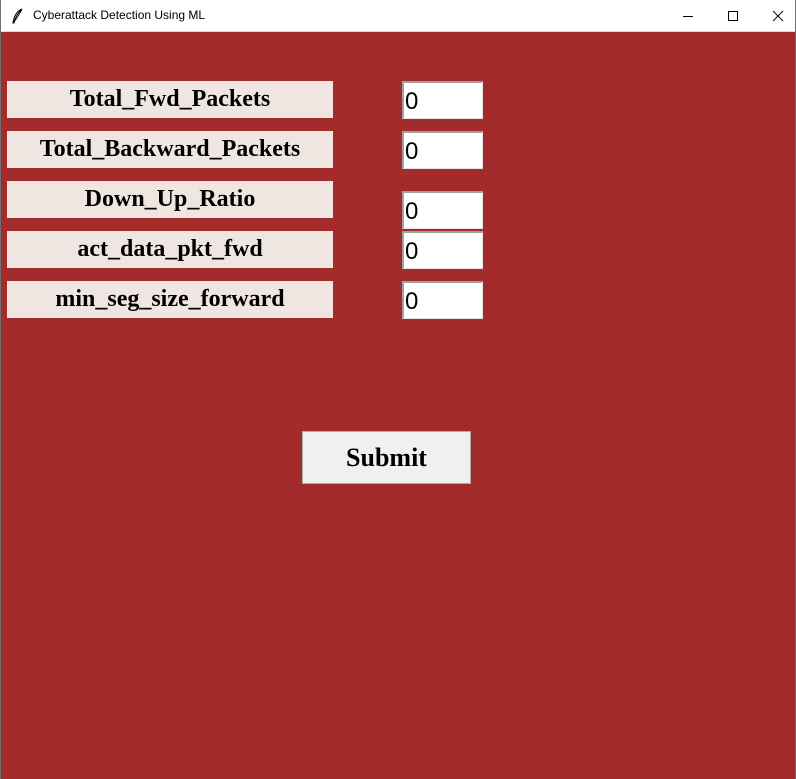  What do you see at coordinates (170, 149) in the screenshot?
I see `label-total-backward-packets: Total_Backward_Packets` at bounding box center [170, 149].